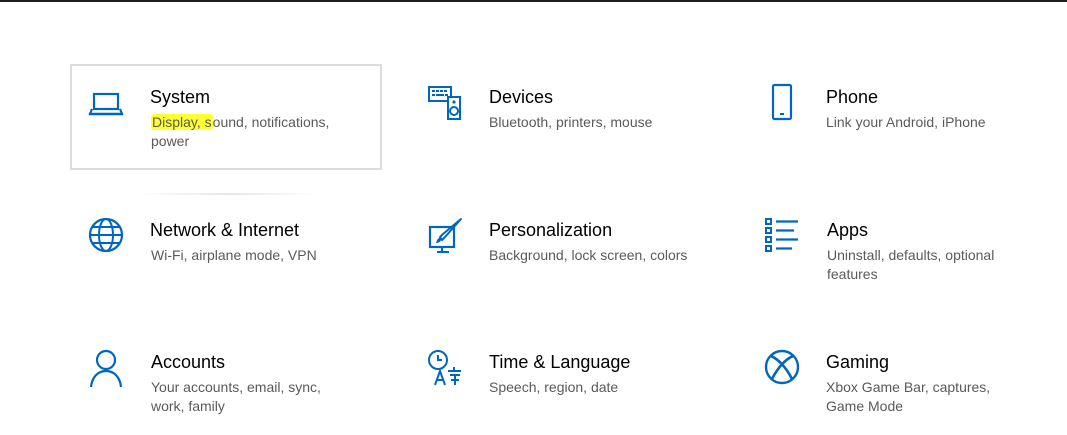  What do you see at coordinates (571, 122) in the screenshot?
I see `tile-description: Bluetooth, printers, mouse` at bounding box center [571, 122].